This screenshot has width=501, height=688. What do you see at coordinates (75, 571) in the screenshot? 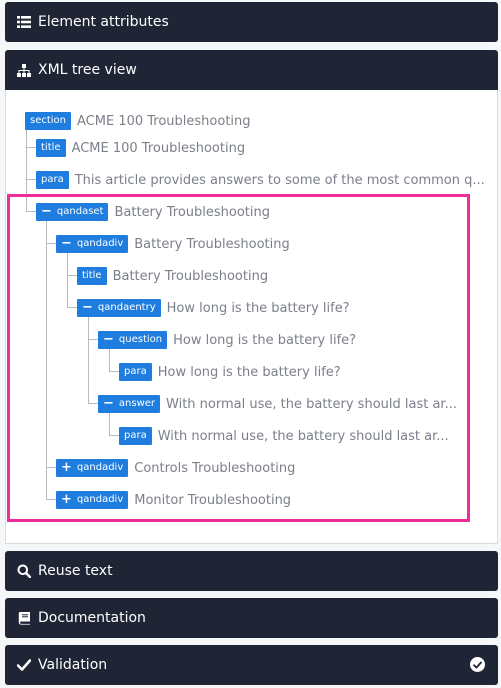
I see `reuse-text-label: Reuse text` at bounding box center [75, 571].